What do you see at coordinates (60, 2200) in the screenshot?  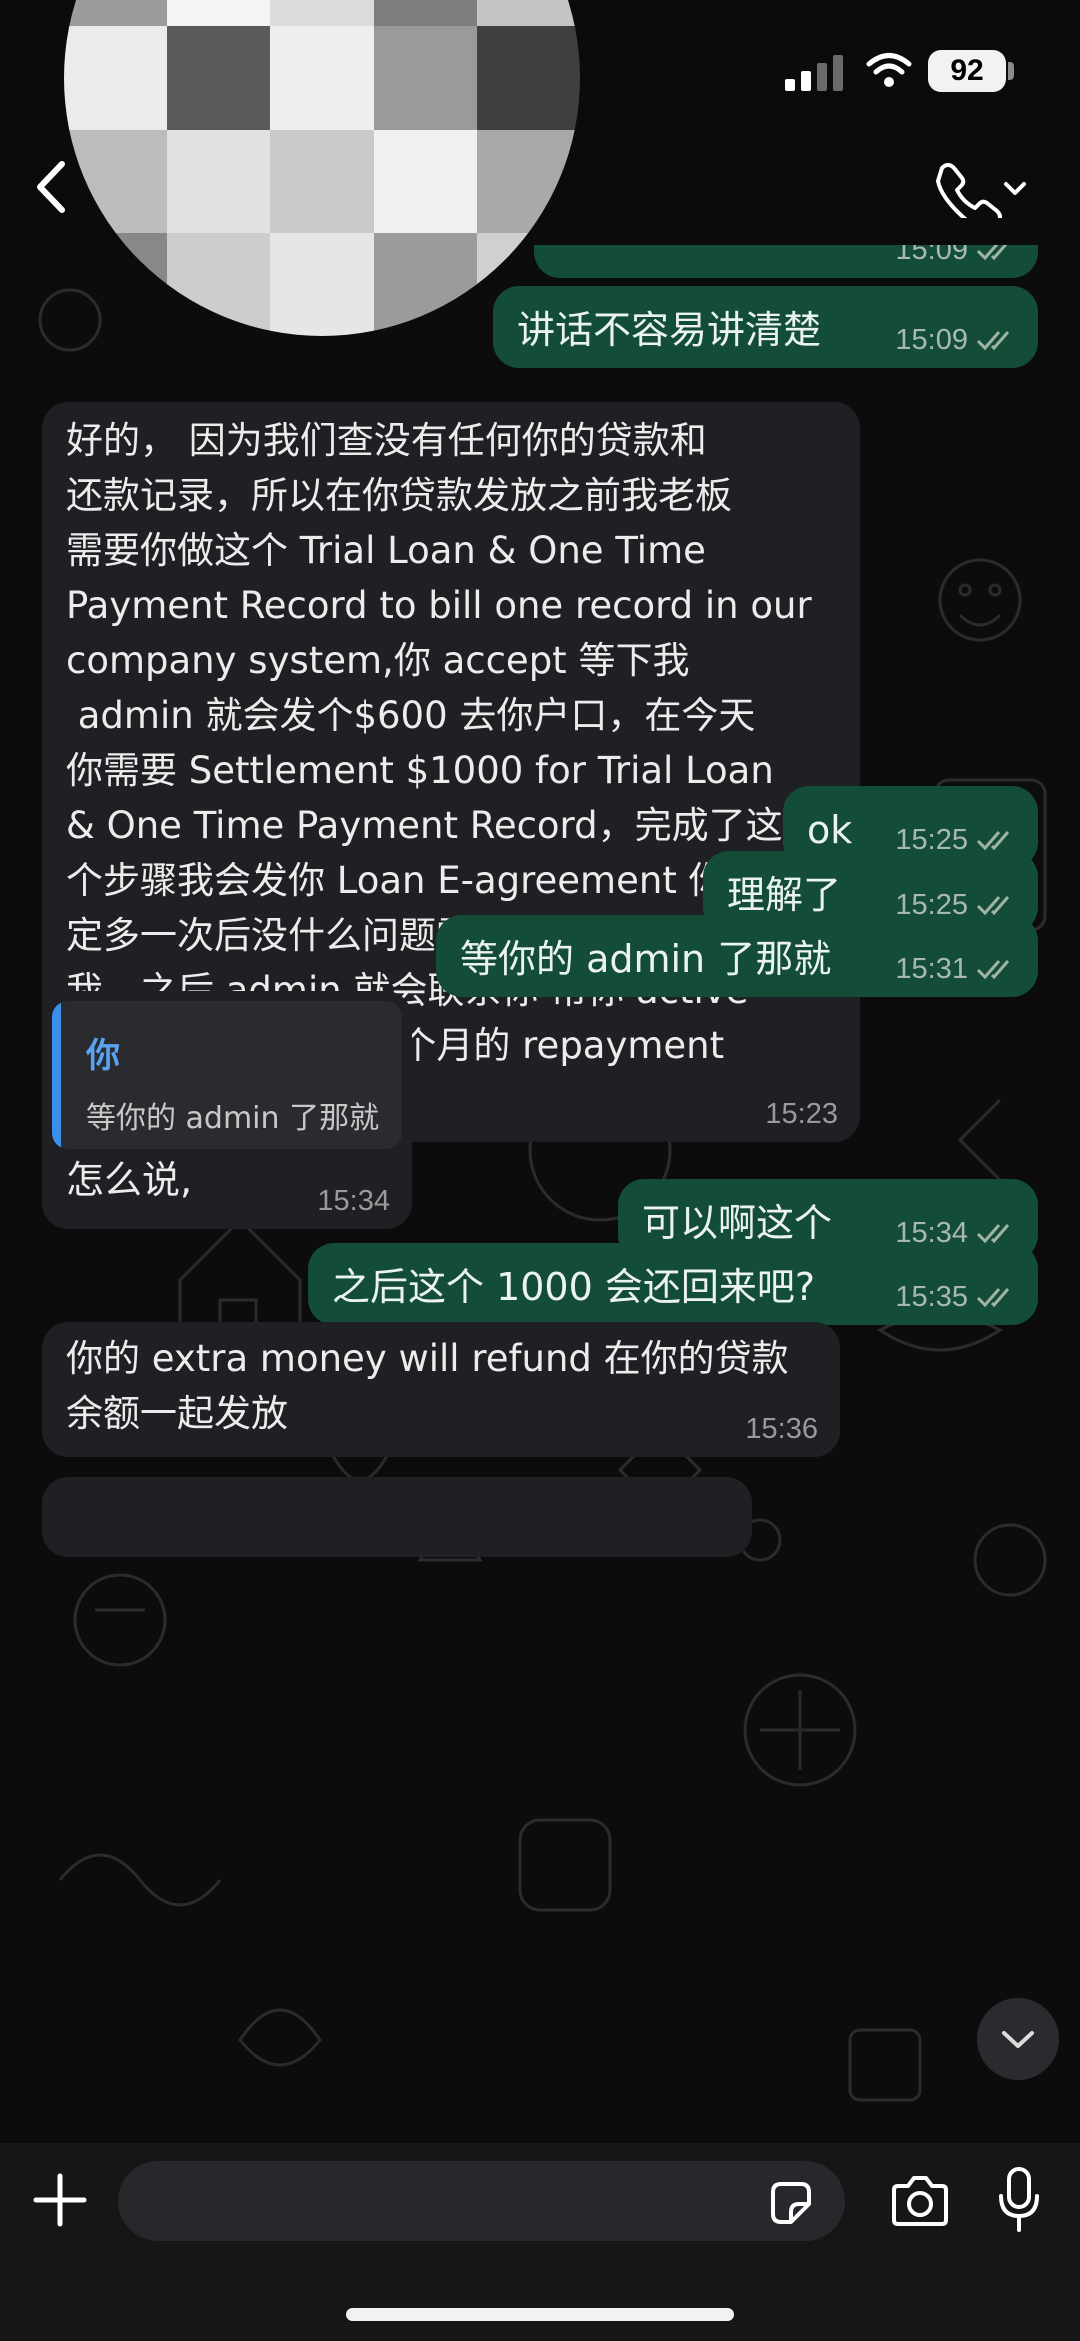 I see `plus-icon` at bounding box center [60, 2200].